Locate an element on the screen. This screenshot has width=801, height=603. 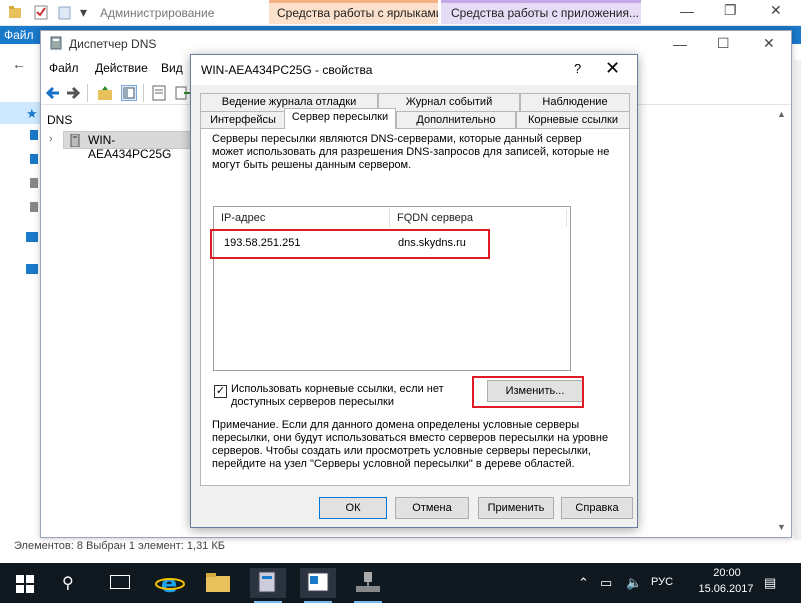
tray-language: РУС is located at coordinates (662, 582).